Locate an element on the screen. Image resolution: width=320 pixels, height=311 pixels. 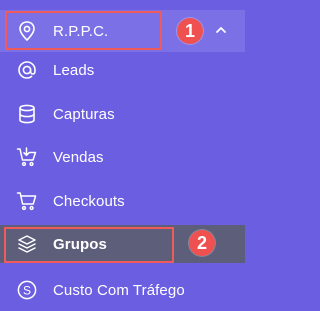
database-icon is located at coordinates (27, 114).